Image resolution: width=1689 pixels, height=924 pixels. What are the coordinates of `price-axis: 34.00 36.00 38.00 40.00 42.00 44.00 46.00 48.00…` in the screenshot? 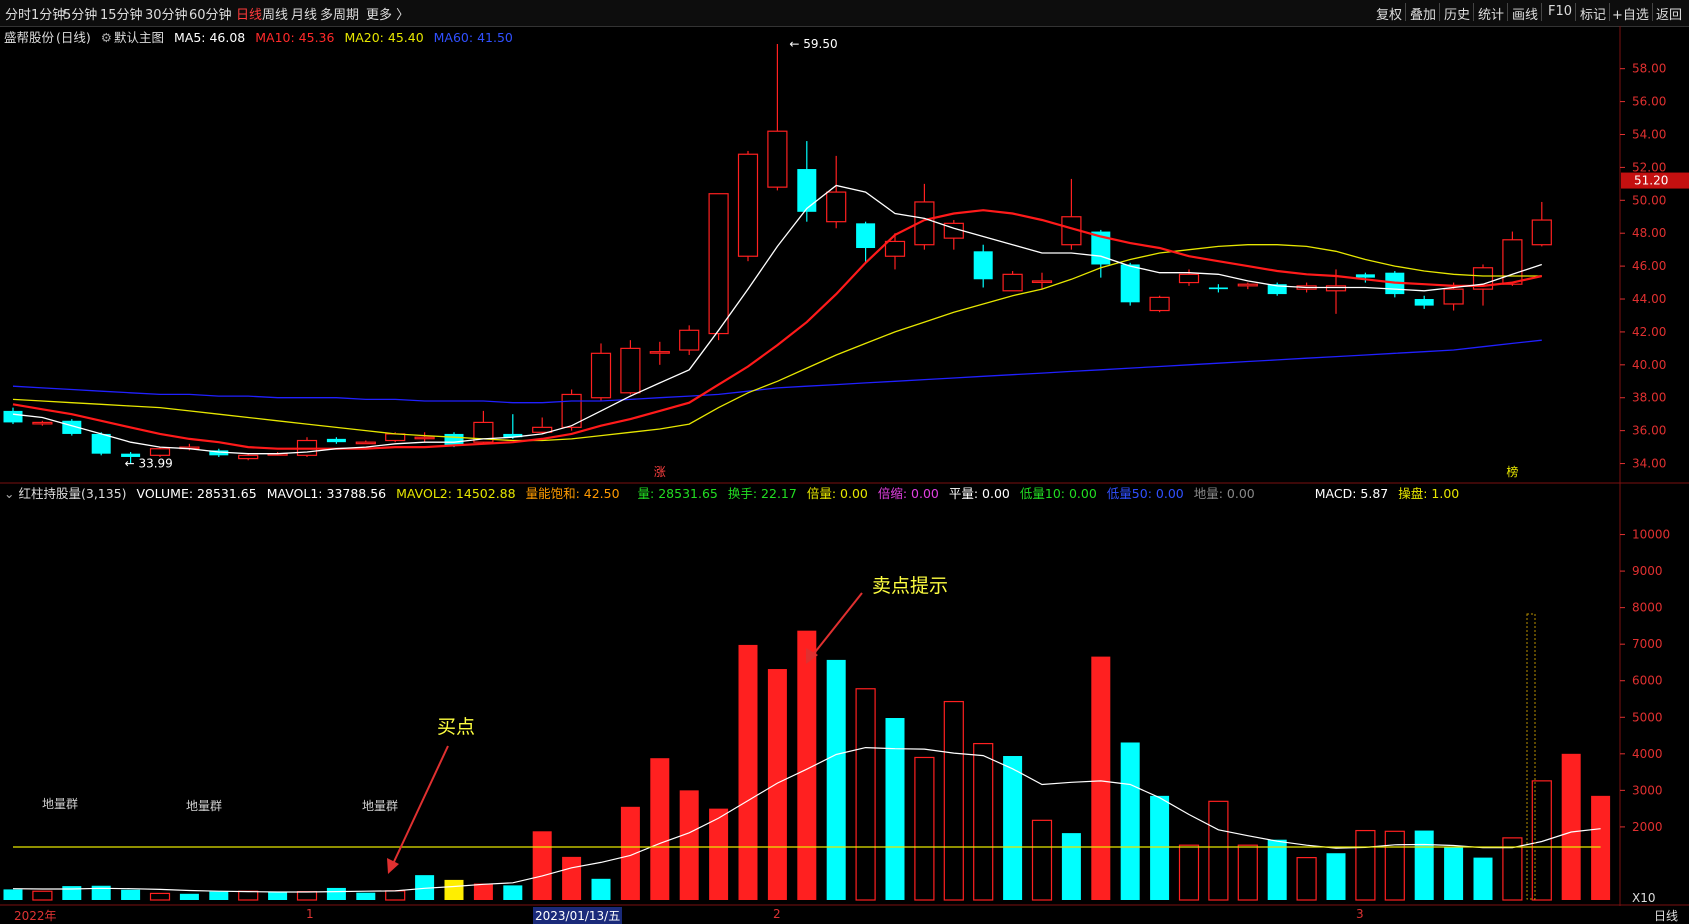 It's located at (1654, 266).